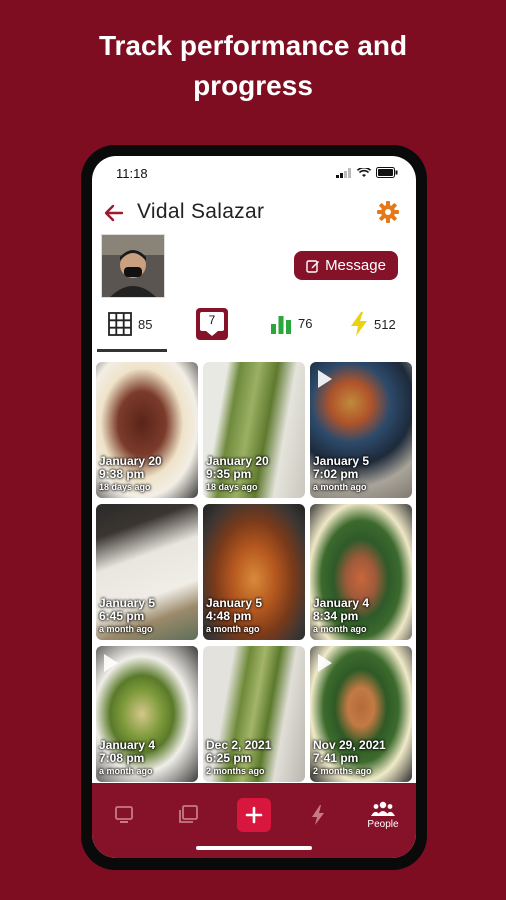 The image size is (506, 900). What do you see at coordinates (253, 66) in the screenshot?
I see `promo-headline: Track performance and progress` at bounding box center [253, 66].